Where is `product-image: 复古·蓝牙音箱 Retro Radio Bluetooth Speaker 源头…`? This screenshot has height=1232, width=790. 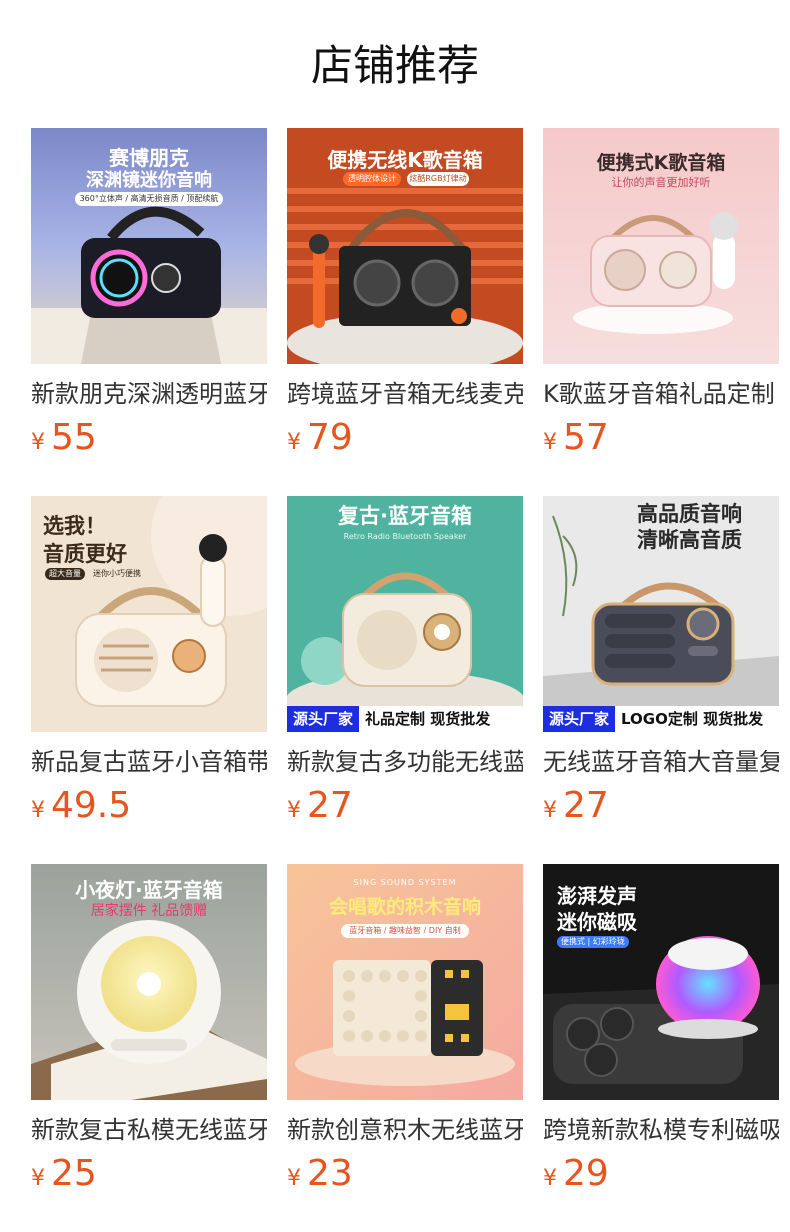 product-image: 复古·蓝牙音箱 Retro Radio Bluetooth Speaker 源头… is located at coordinates (405, 614).